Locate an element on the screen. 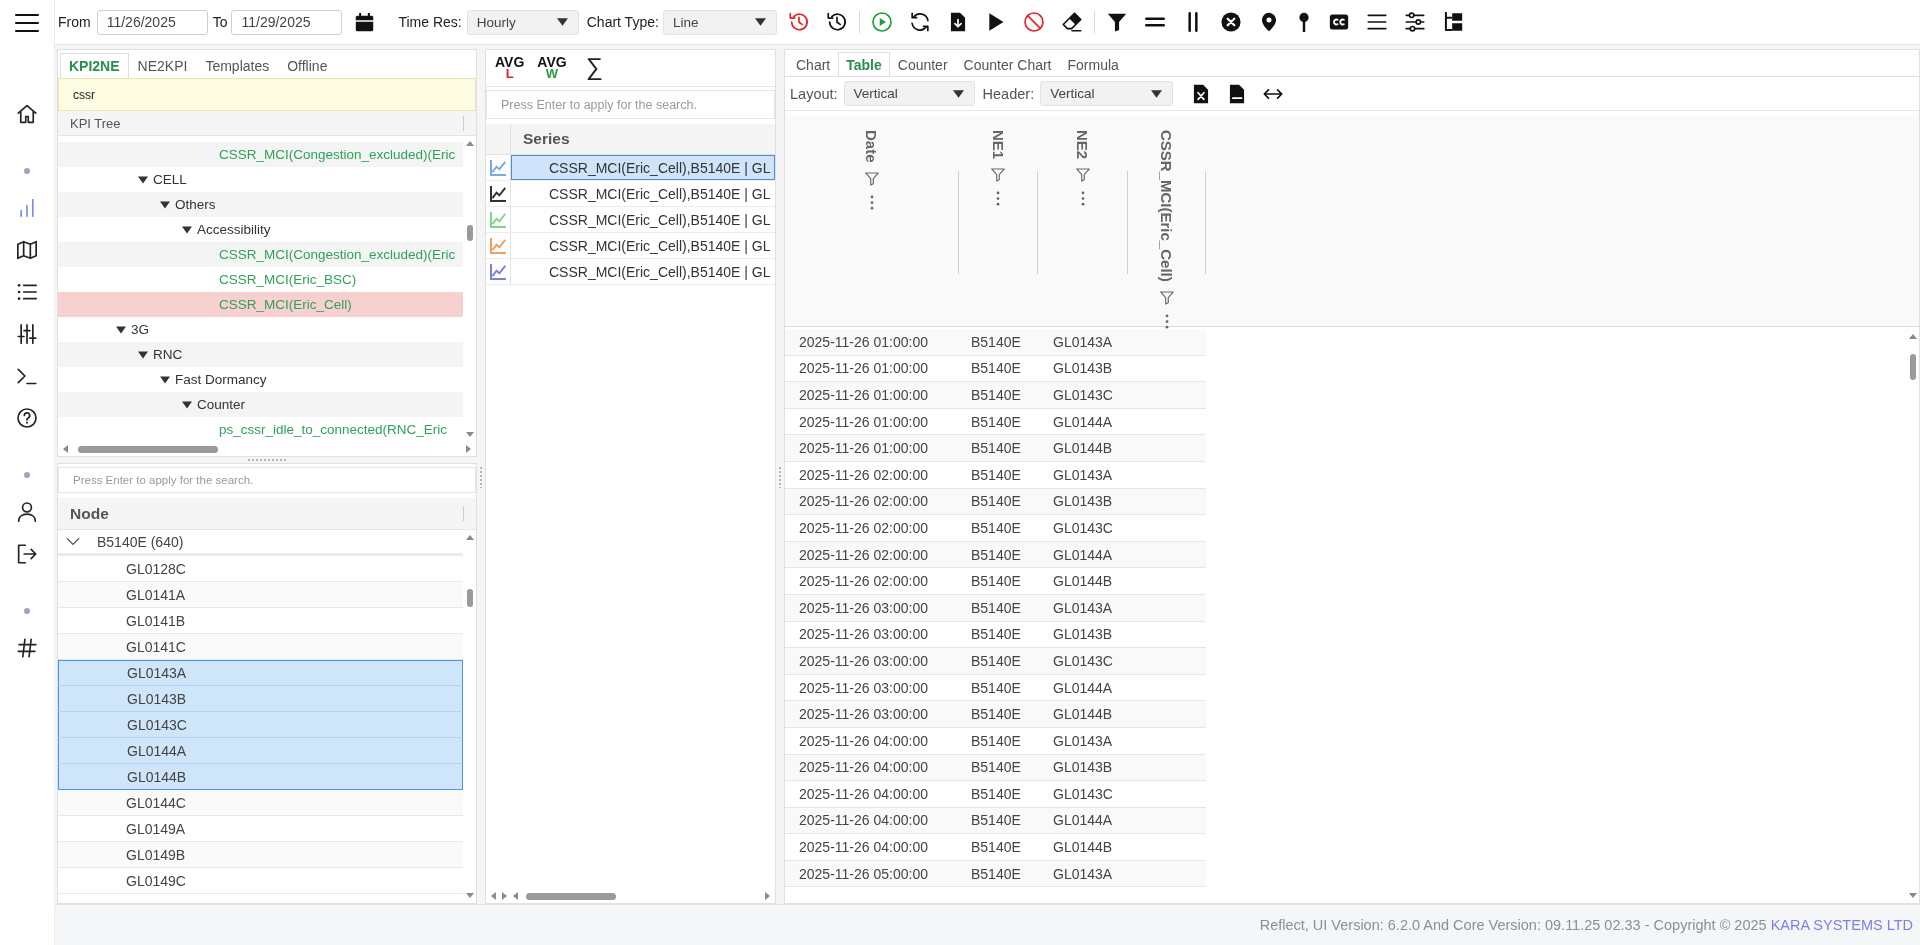 The width and height of the screenshot is (1920, 945). history-icon is located at coordinates (836, 22).